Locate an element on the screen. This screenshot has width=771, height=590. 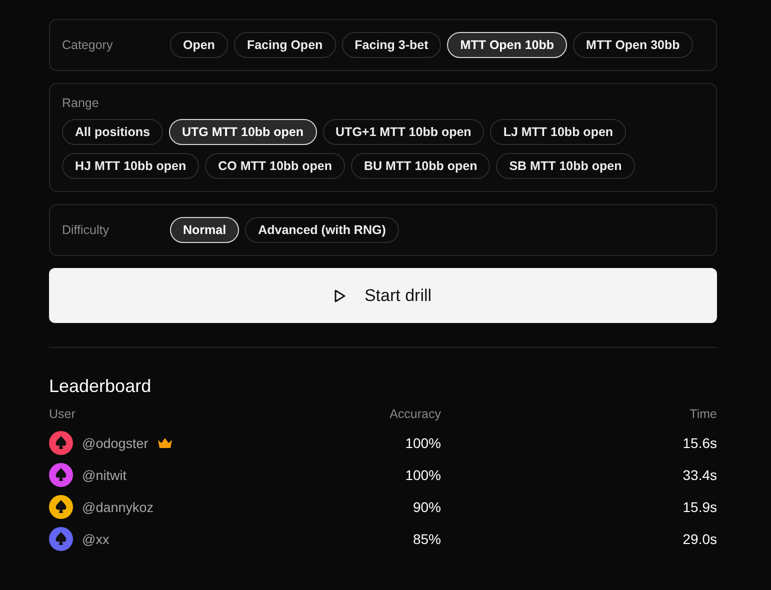
play-icon is located at coordinates (340, 295).